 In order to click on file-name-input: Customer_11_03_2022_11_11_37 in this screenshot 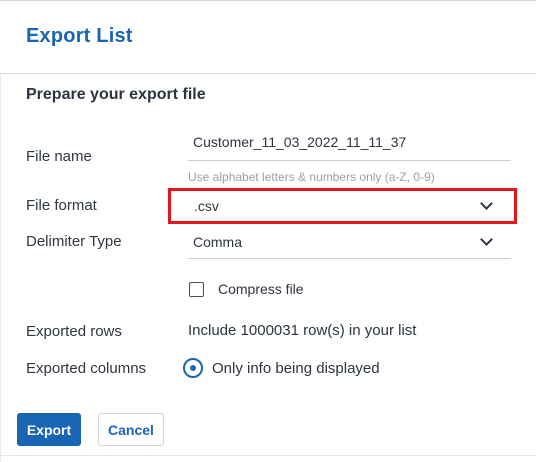, I will do `click(299, 142)`.